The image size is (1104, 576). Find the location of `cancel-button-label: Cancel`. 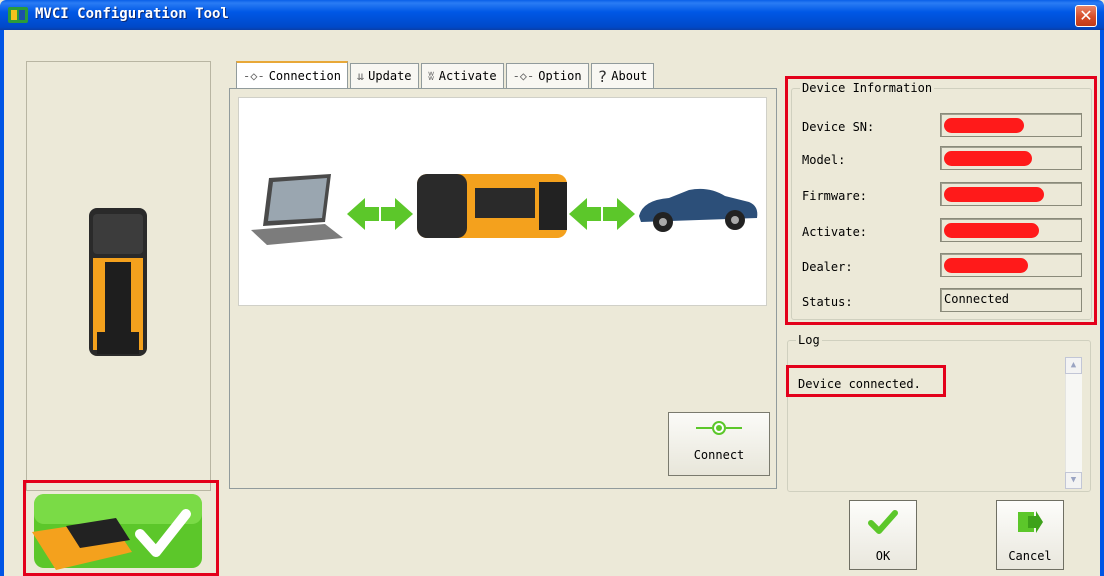

cancel-button-label: Cancel is located at coordinates (1030, 556).